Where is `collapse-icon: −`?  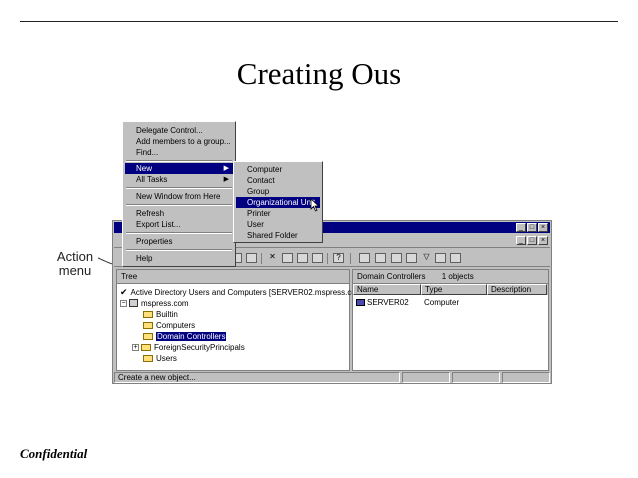
collapse-icon: − is located at coordinates (123, 303).